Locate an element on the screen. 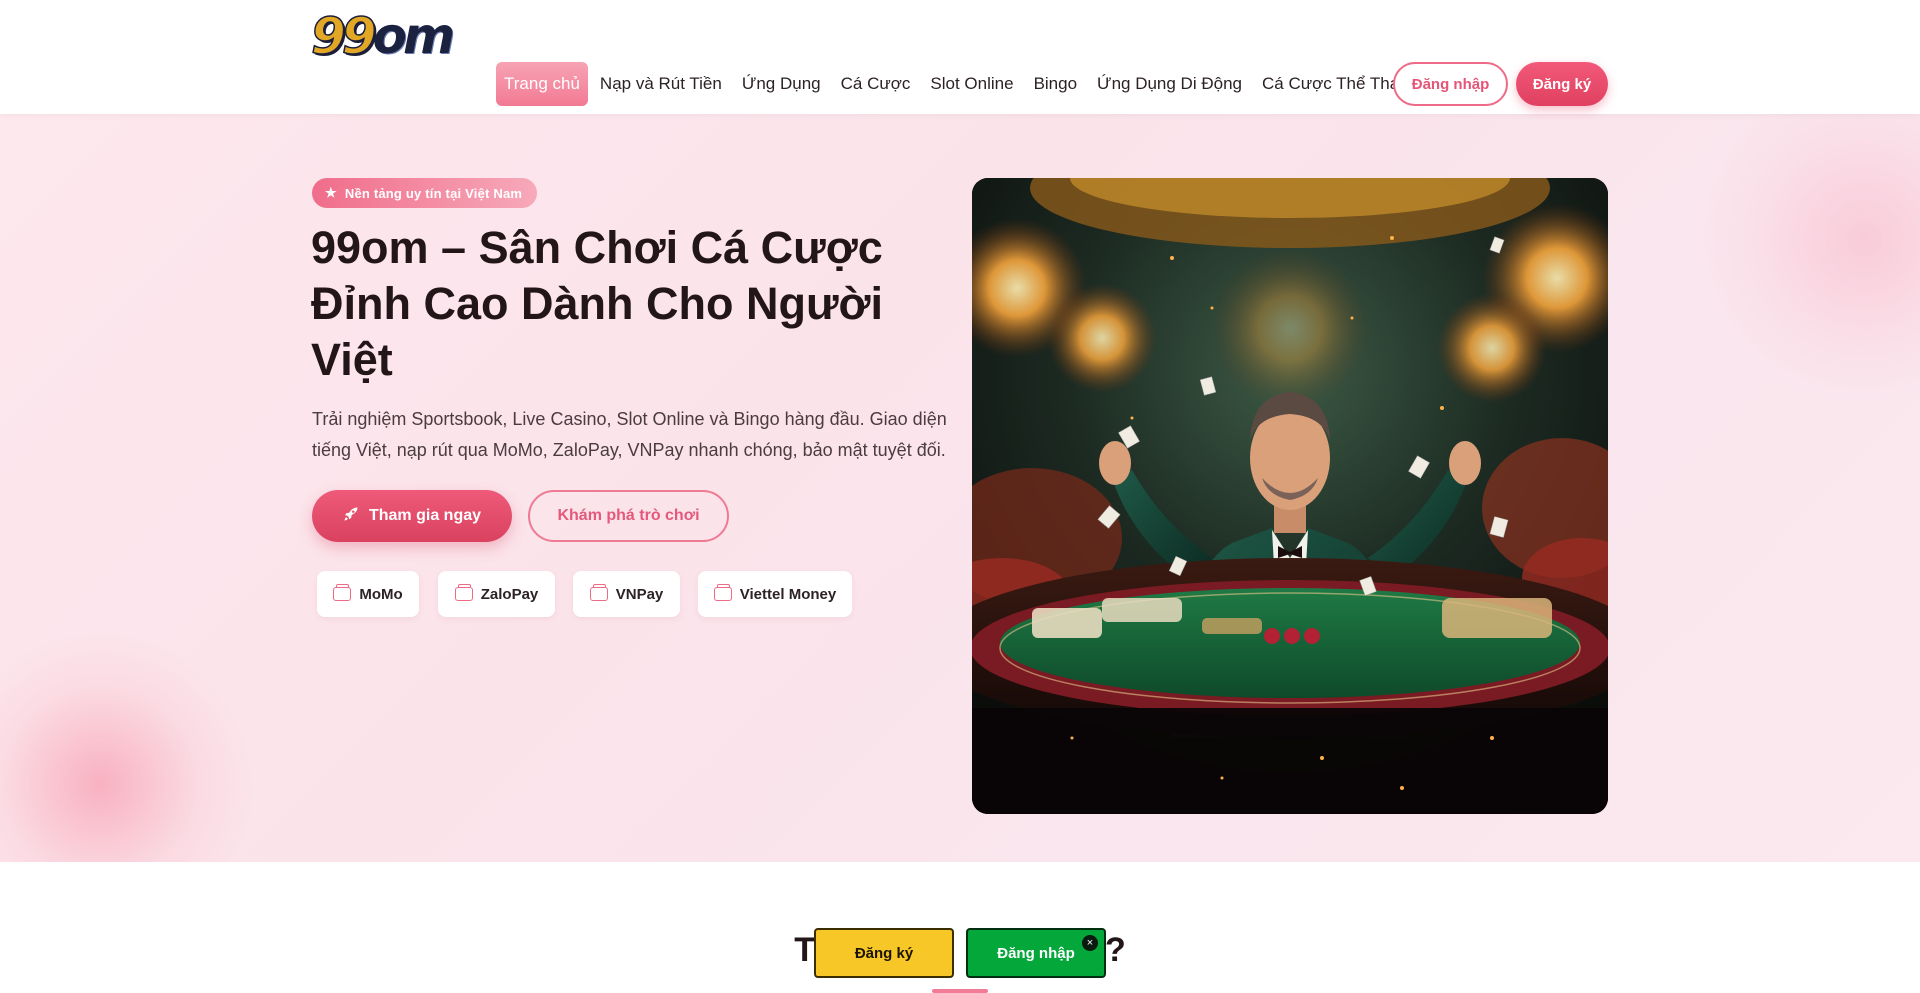 This screenshot has width=1920, height=993. payment-chip-viettel-money: Viettel Money is located at coordinates (775, 594).